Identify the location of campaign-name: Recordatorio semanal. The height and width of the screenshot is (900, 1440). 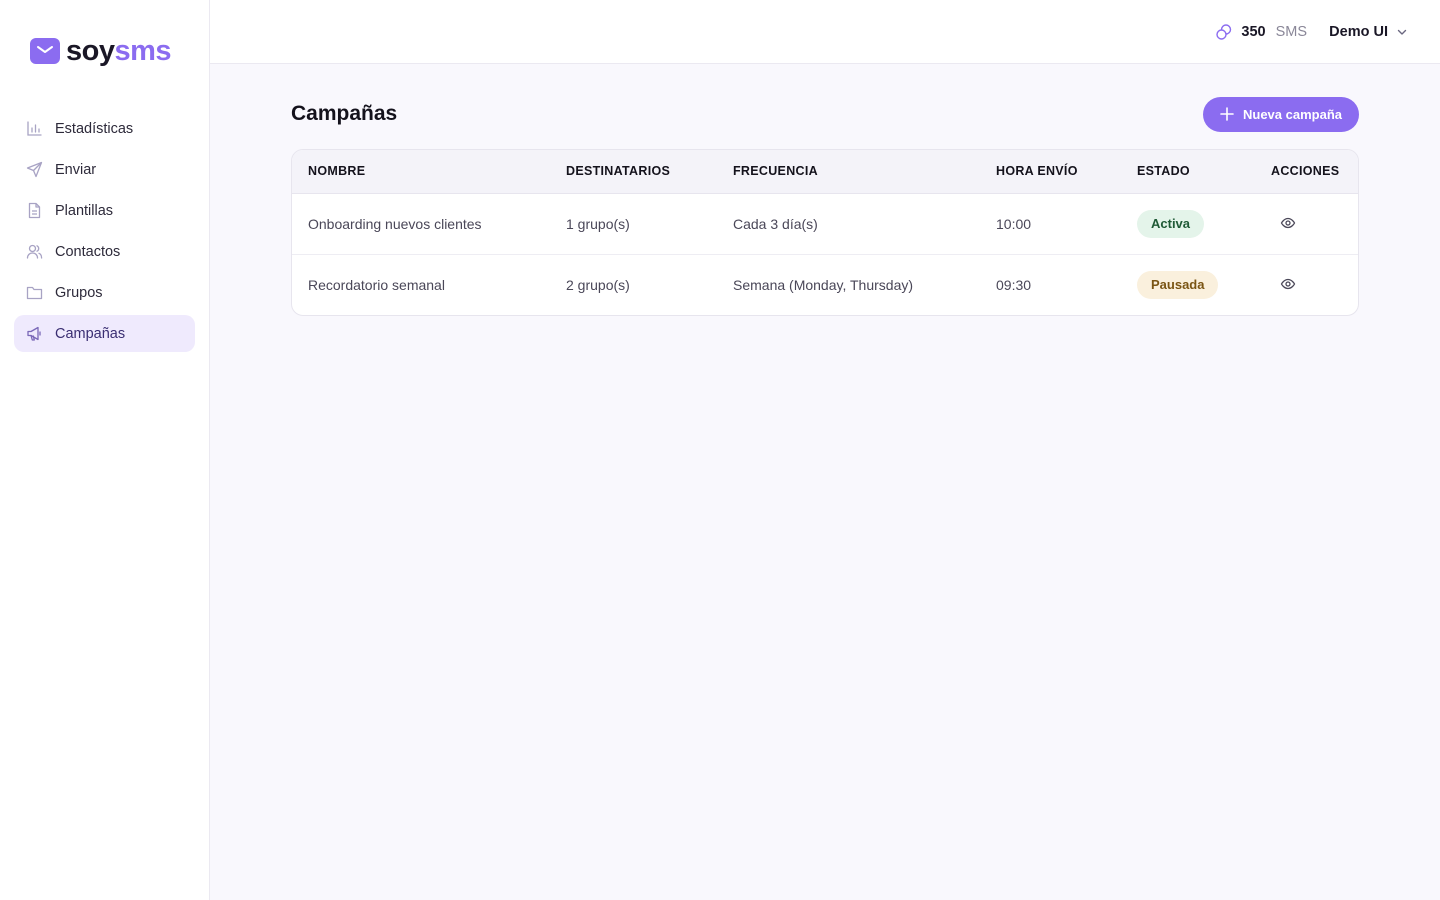
(421, 284).